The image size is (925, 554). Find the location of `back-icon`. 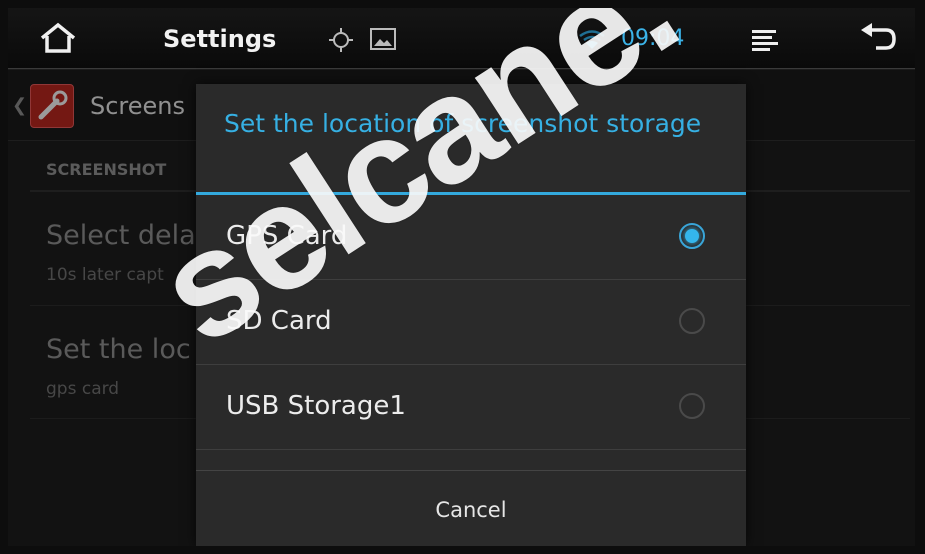

back-icon is located at coordinates (878, 40).